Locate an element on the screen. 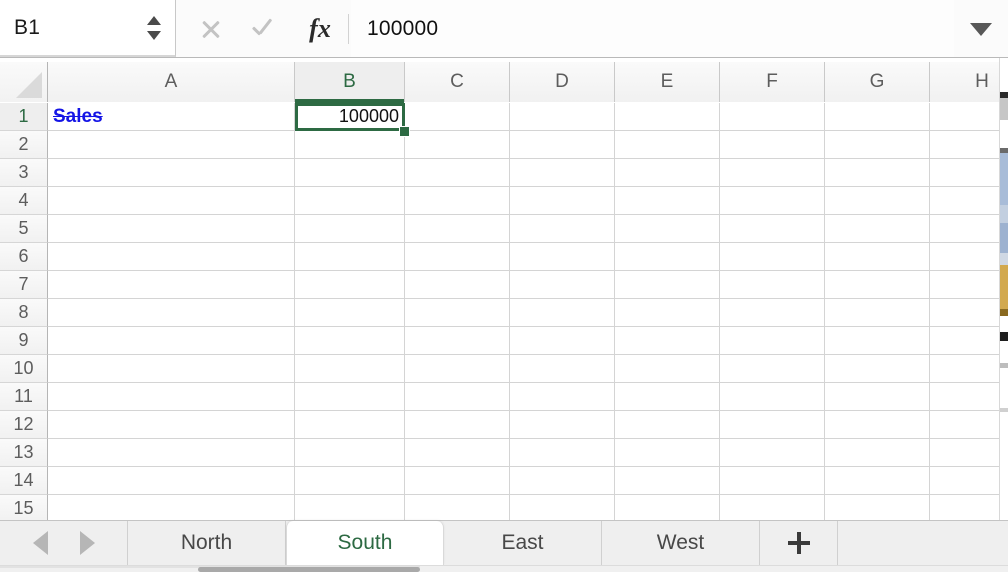 This screenshot has width=1008, height=572. cell-F12 is located at coordinates (772, 425).